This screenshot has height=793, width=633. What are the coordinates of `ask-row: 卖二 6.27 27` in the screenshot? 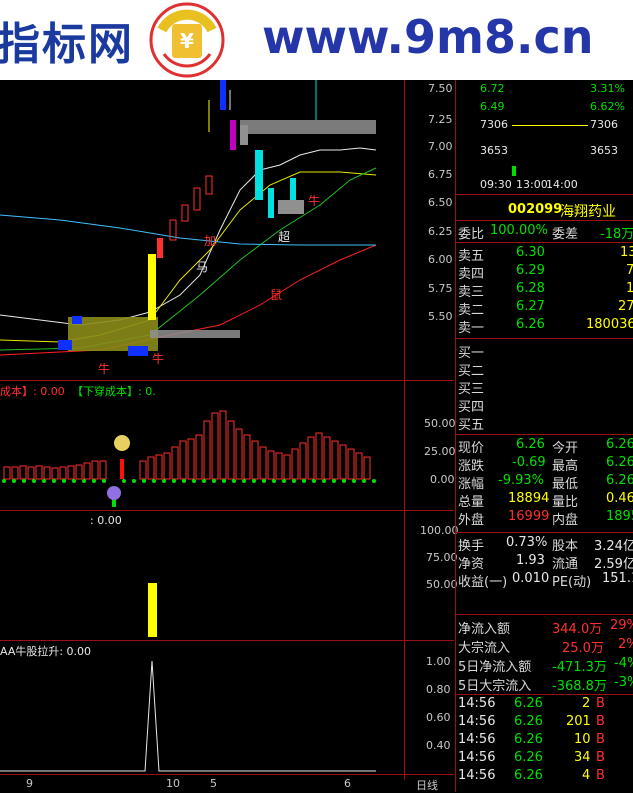 It's located at (545, 308).